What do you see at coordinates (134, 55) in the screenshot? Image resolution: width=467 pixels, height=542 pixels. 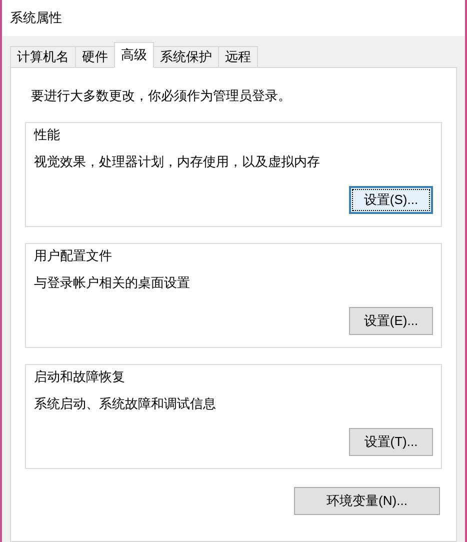 I see `tab: 高级` at bounding box center [134, 55].